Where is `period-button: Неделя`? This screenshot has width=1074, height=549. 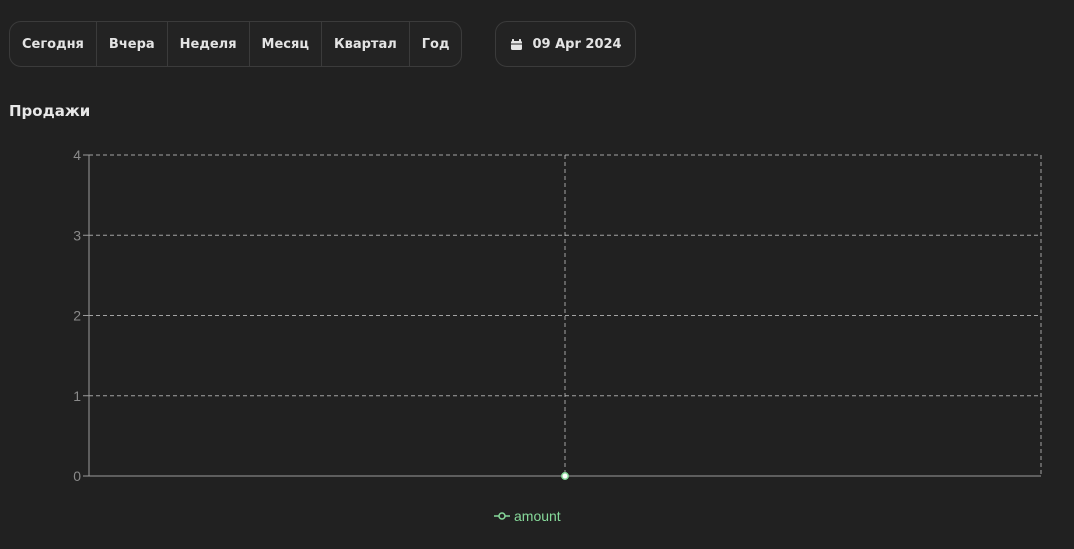 period-button: Неделя is located at coordinates (209, 44).